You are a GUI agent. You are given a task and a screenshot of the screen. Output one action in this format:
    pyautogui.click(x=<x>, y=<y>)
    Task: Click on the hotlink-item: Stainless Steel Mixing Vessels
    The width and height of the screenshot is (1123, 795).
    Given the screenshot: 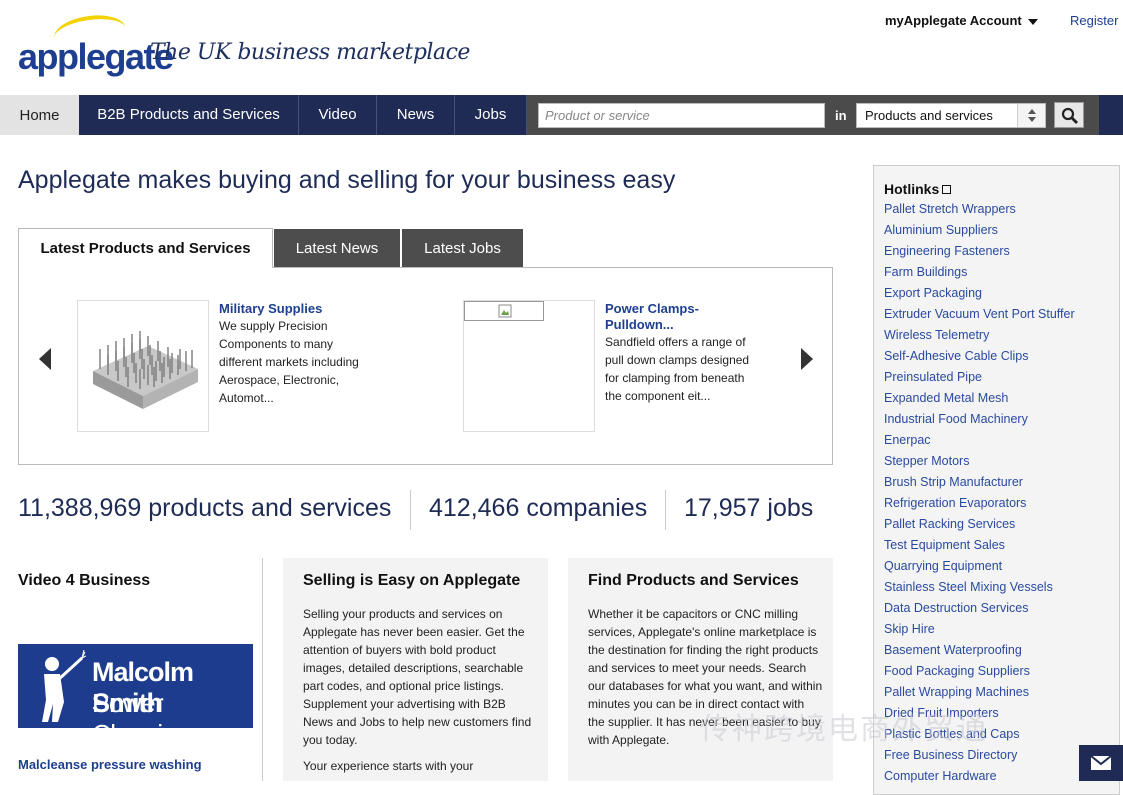 What is the action you would take?
    pyautogui.click(x=979, y=588)
    